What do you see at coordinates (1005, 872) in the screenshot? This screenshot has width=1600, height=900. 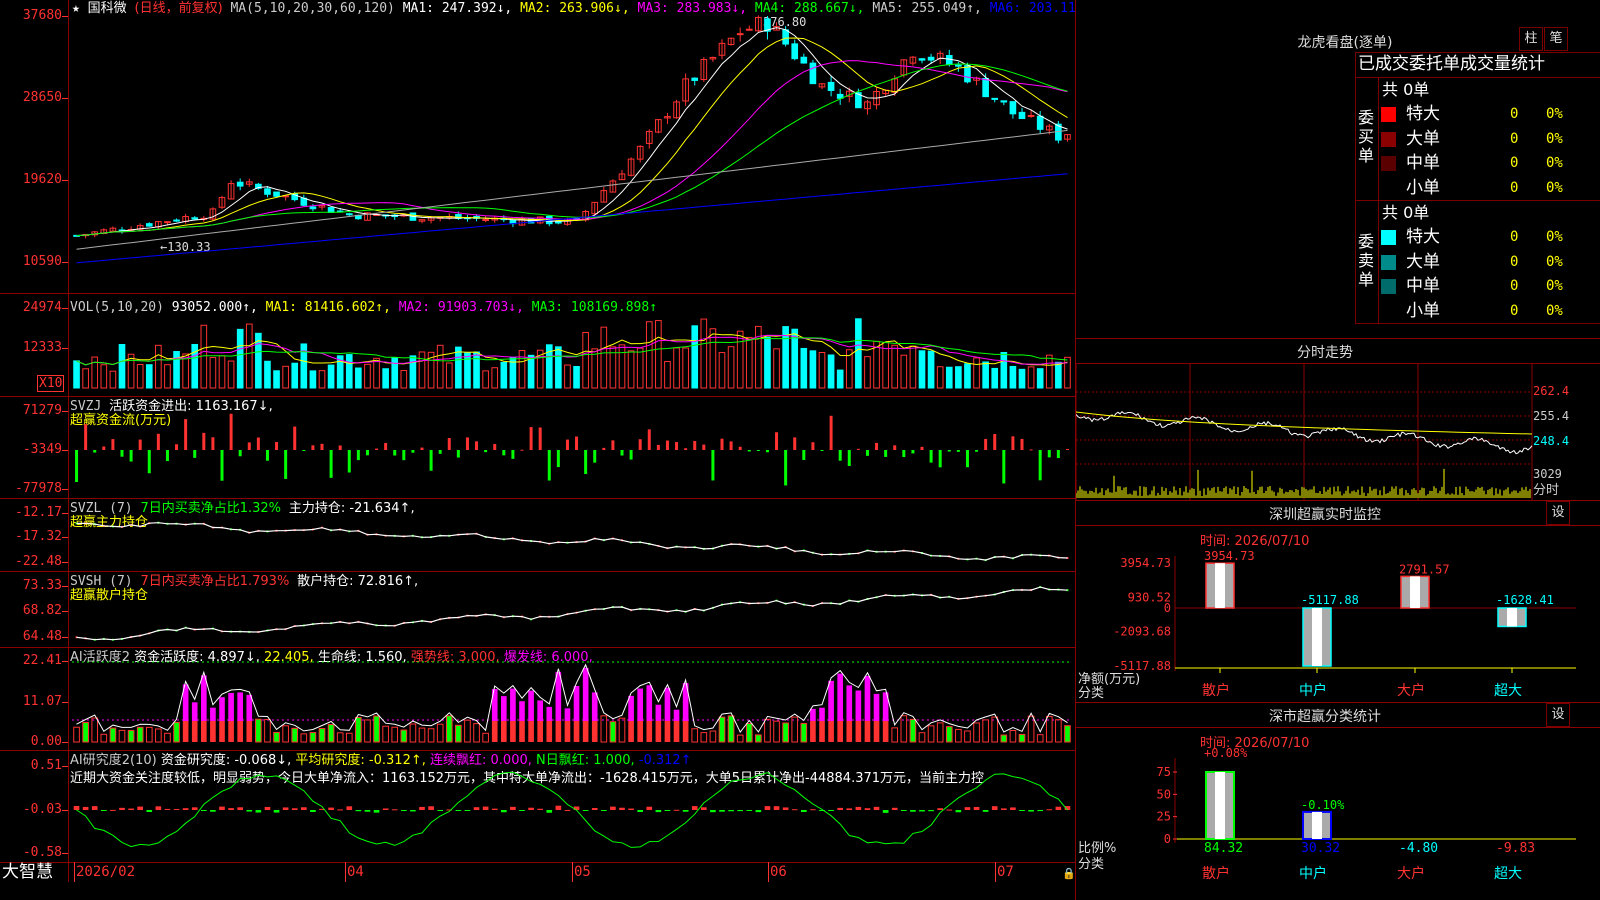 I see `date-label: 07` at bounding box center [1005, 872].